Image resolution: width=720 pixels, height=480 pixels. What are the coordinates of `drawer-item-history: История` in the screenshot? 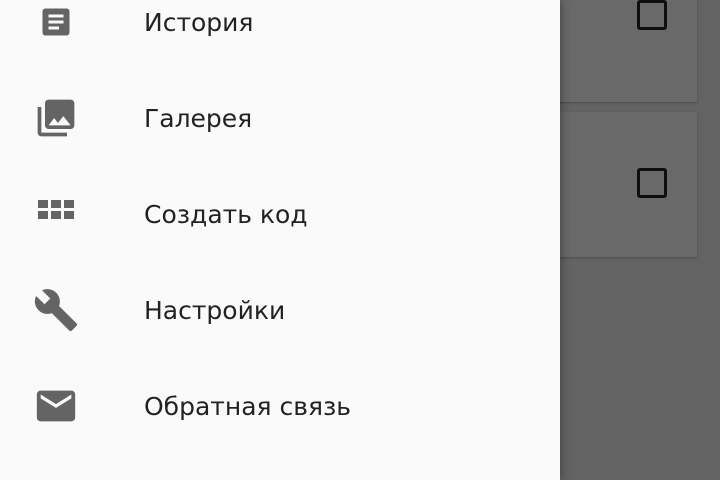 It's located at (280, 35).